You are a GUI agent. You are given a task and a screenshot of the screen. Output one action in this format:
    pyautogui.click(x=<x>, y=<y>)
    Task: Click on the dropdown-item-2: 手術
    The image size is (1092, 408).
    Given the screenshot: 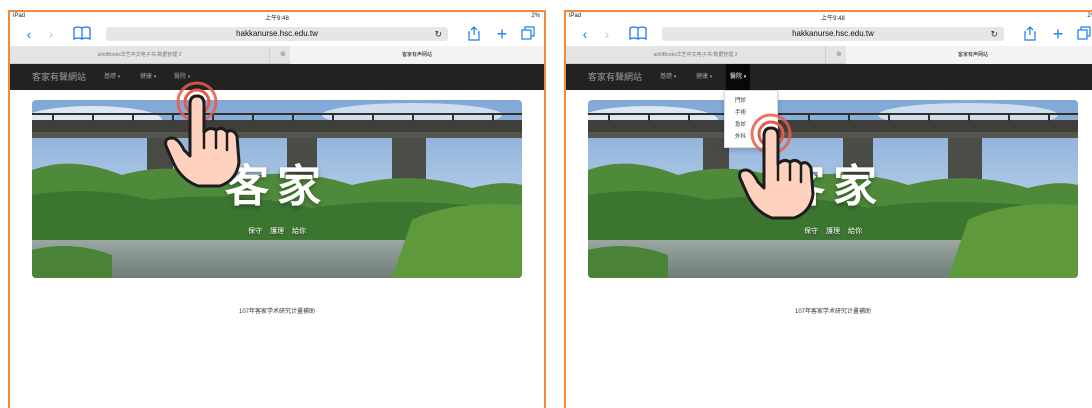 What is the action you would take?
    pyautogui.click(x=751, y=113)
    